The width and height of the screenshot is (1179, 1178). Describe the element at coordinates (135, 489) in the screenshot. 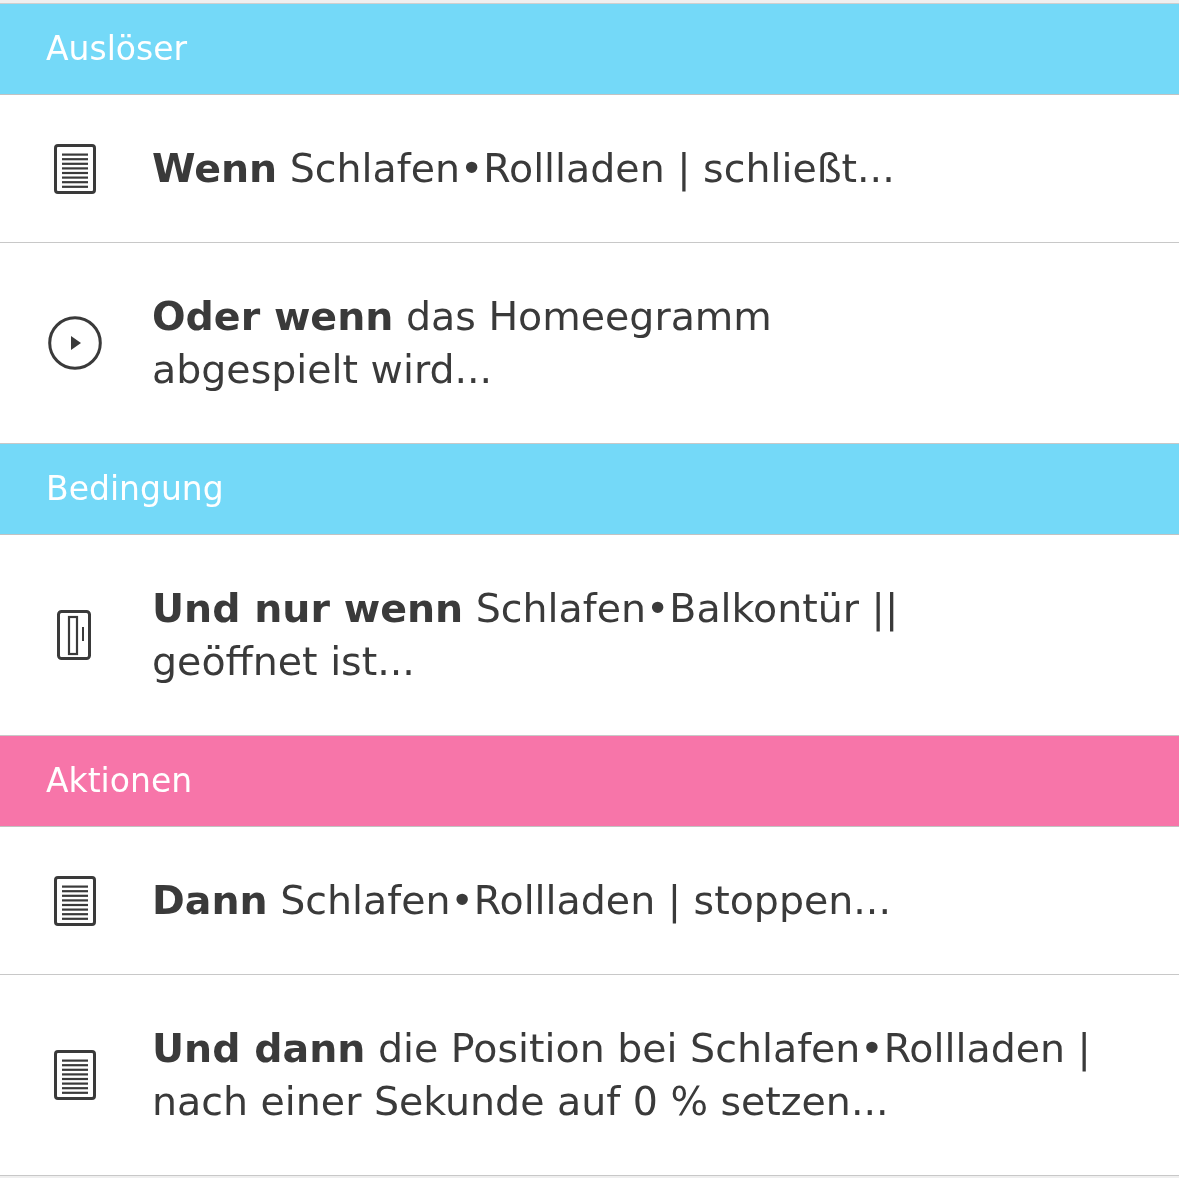

I see `section-title: Bedingung` at that location.